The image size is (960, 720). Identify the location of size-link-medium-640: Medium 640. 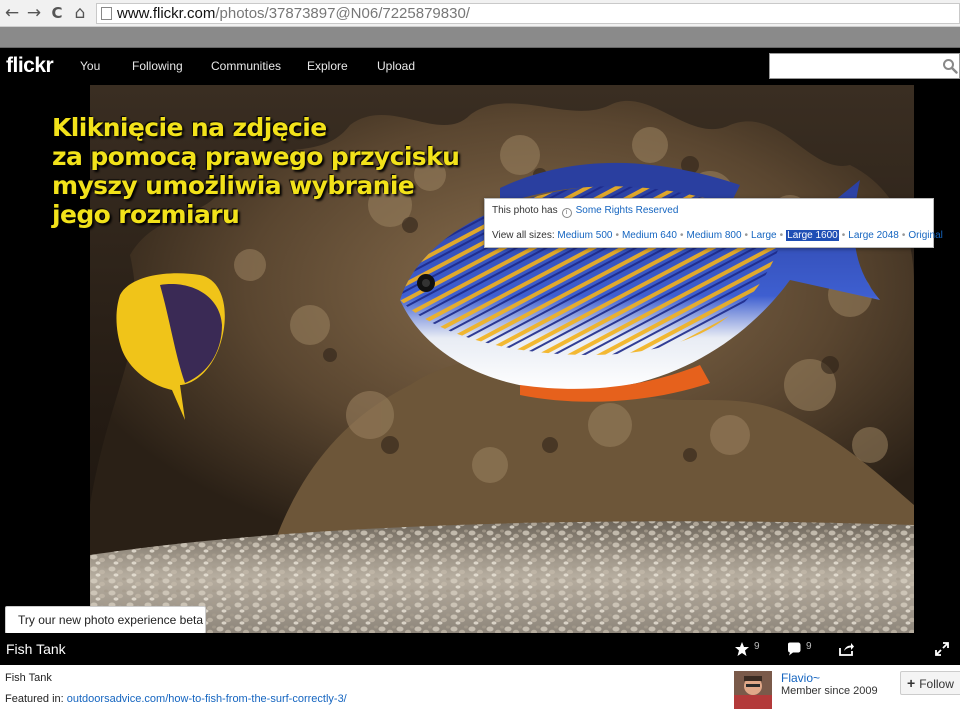
(649, 235).